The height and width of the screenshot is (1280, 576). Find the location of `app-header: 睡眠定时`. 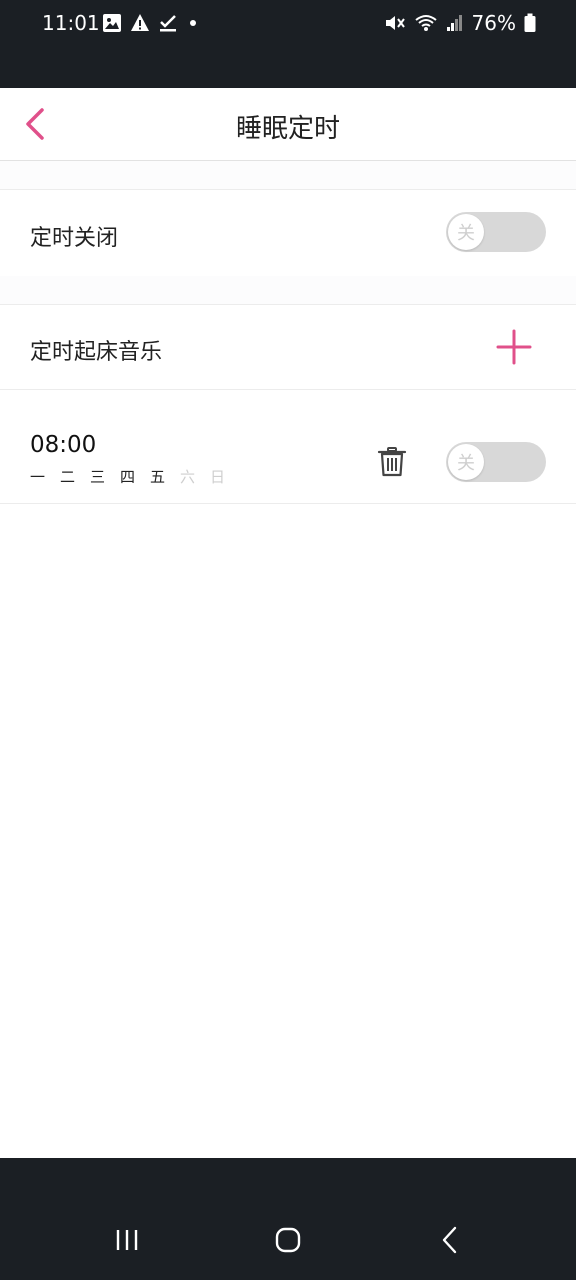

app-header: 睡眠定时 is located at coordinates (288, 124).